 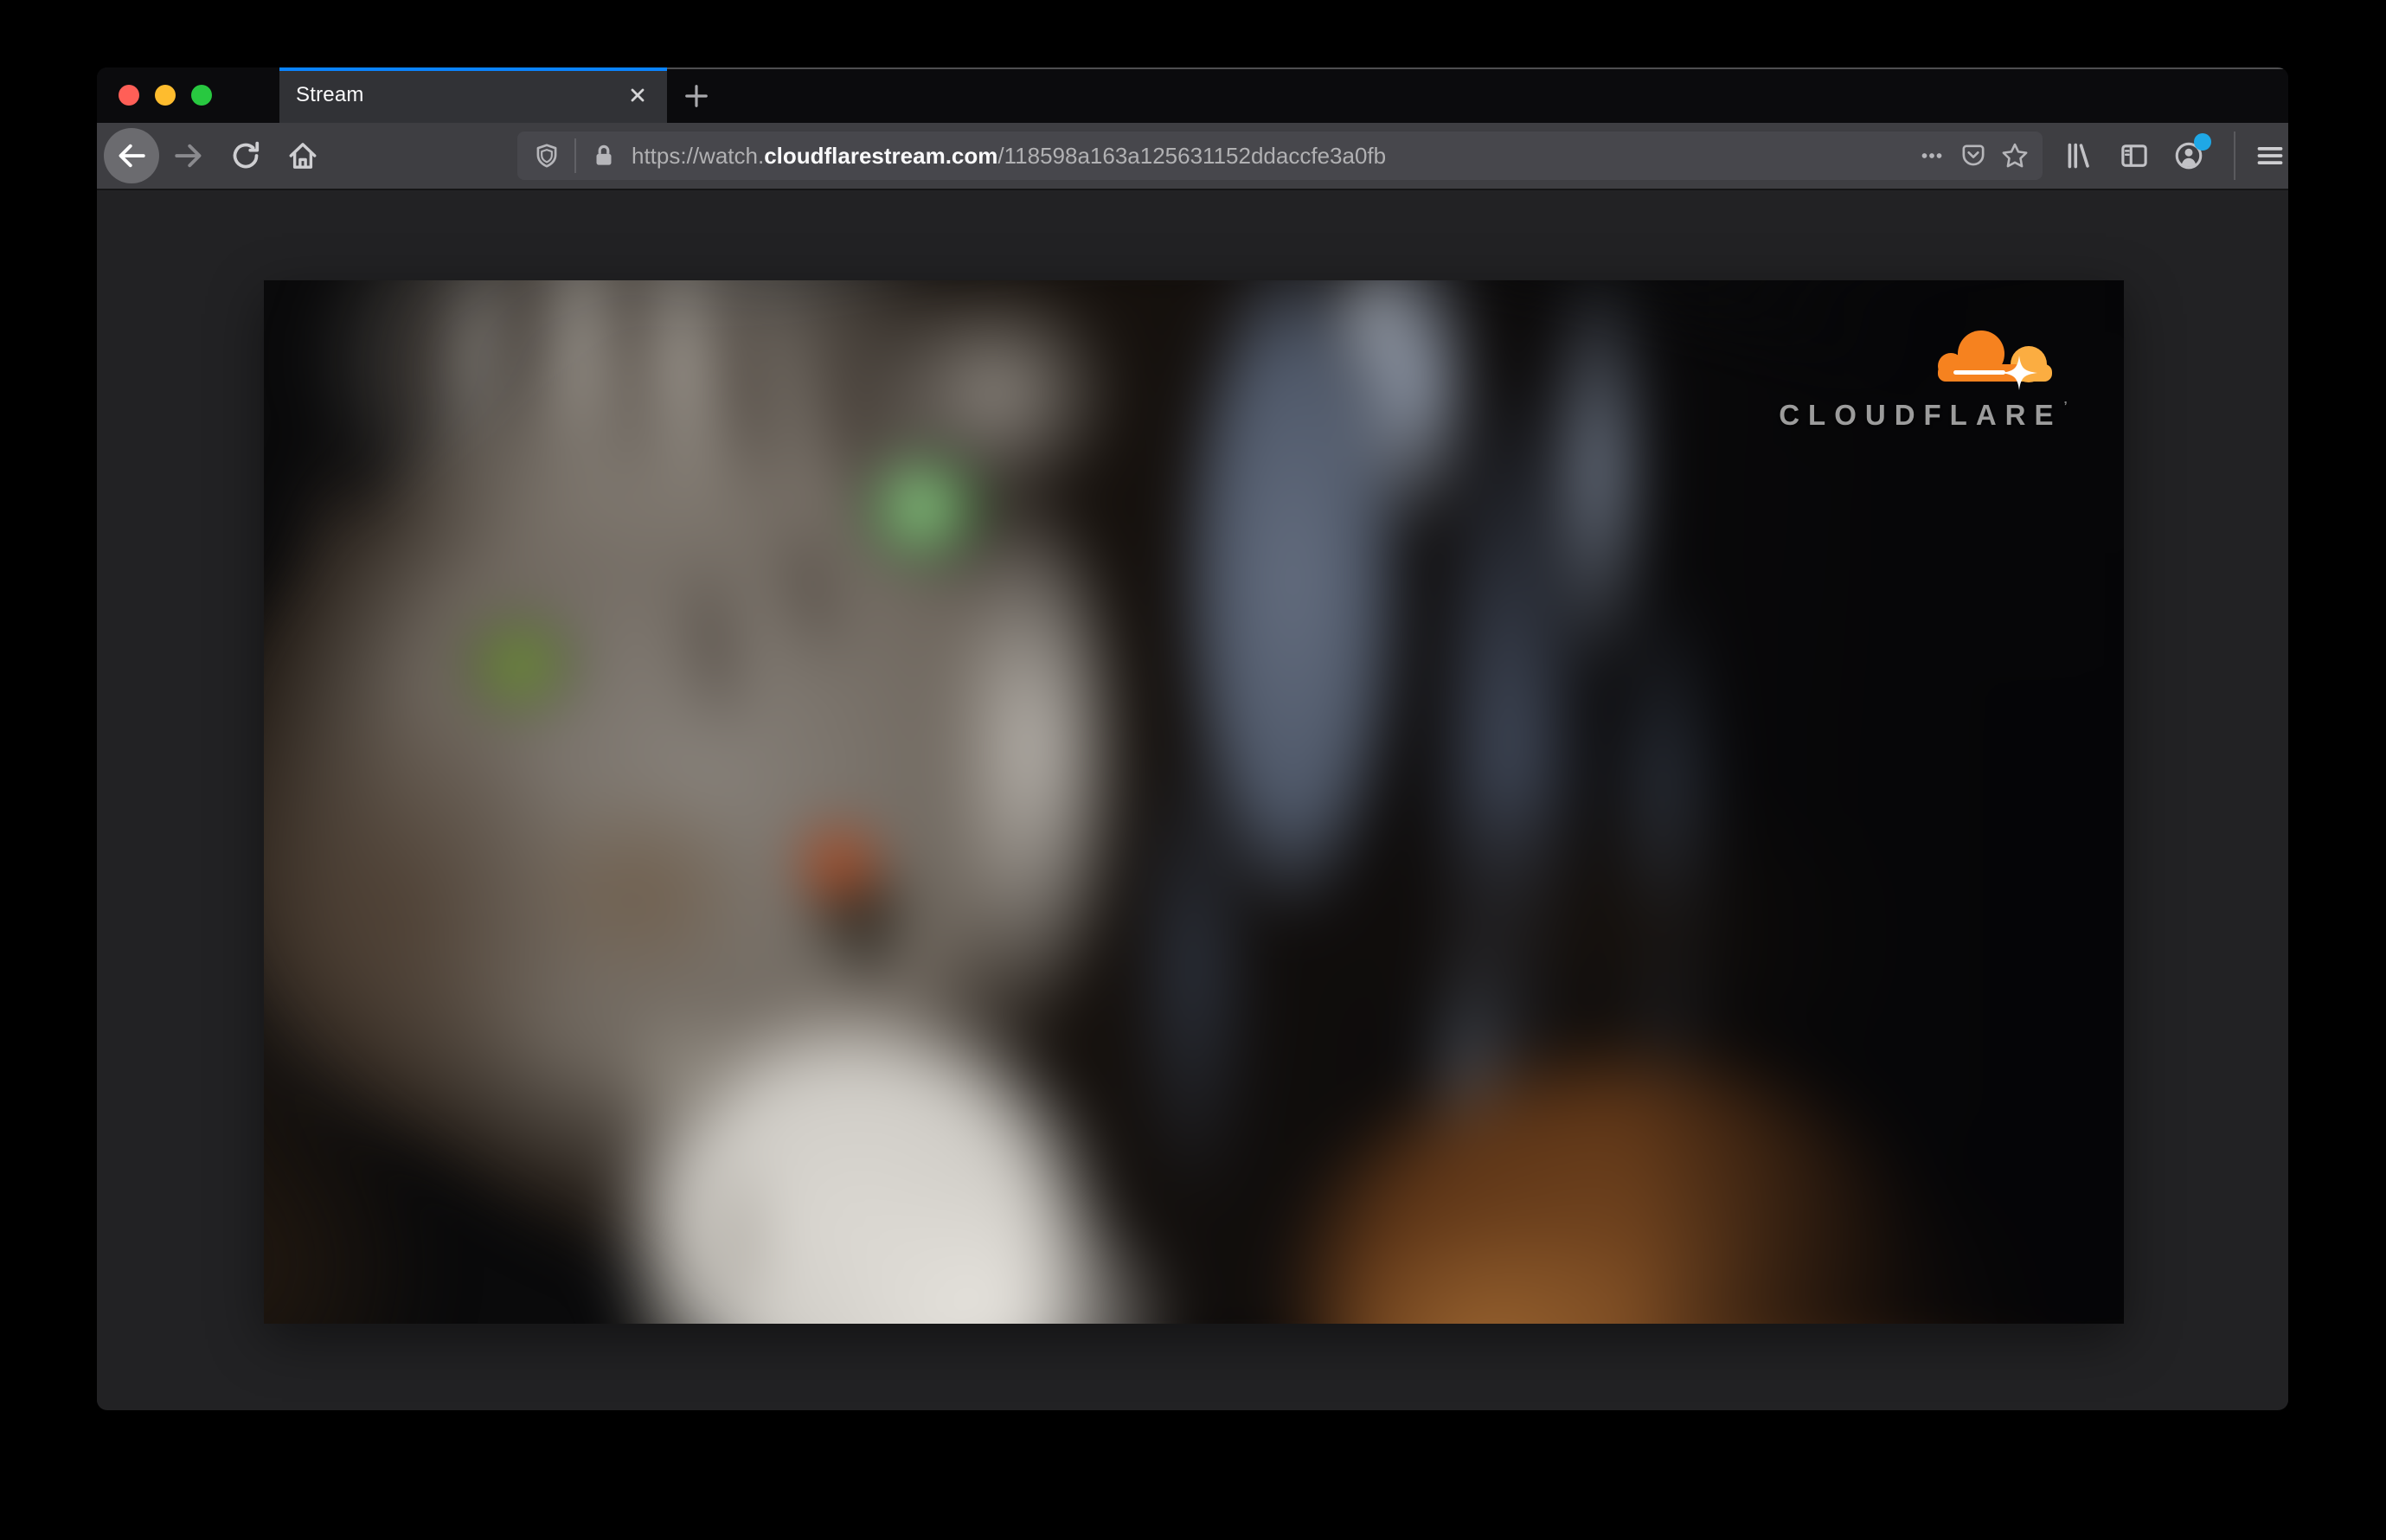 I want to click on menu-button, so click(x=2267, y=156).